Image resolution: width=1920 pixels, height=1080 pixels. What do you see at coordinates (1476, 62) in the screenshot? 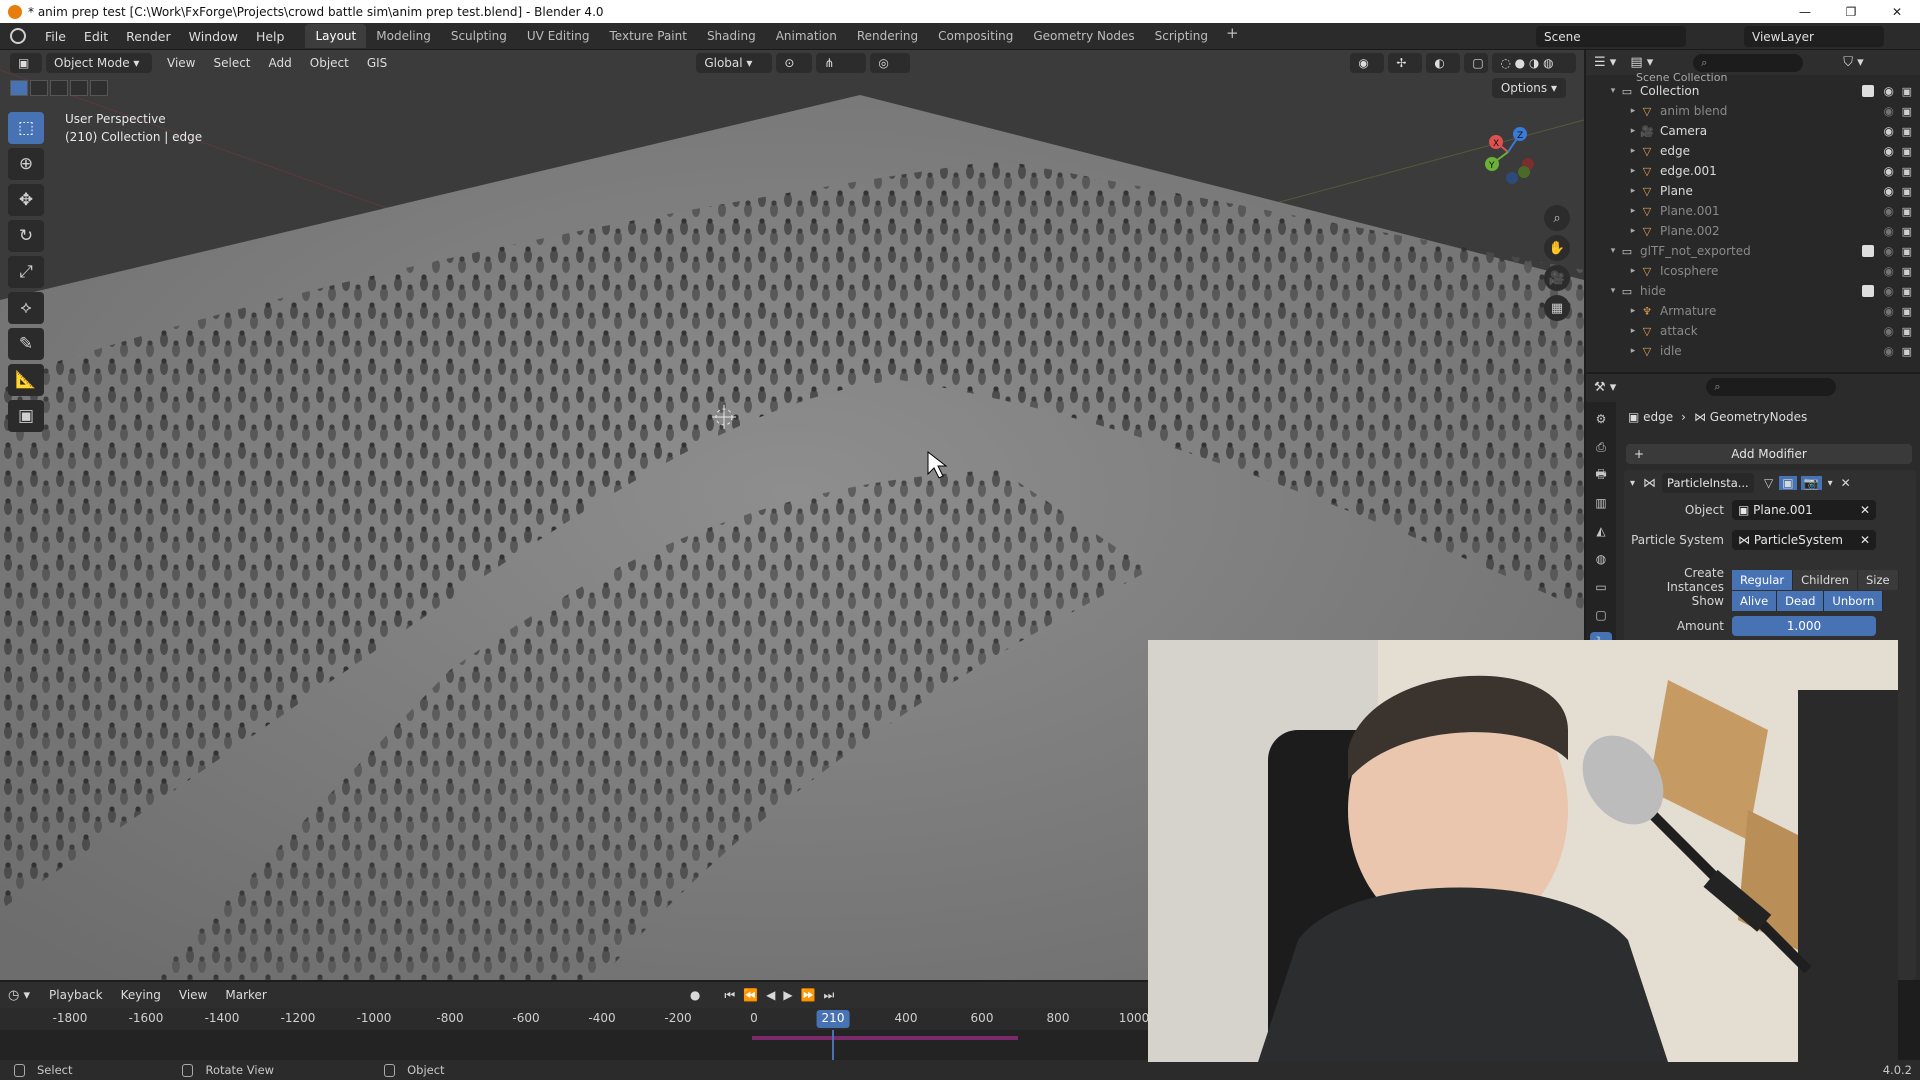
I see `xray-toggle-icon: ▢` at bounding box center [1476, 62].